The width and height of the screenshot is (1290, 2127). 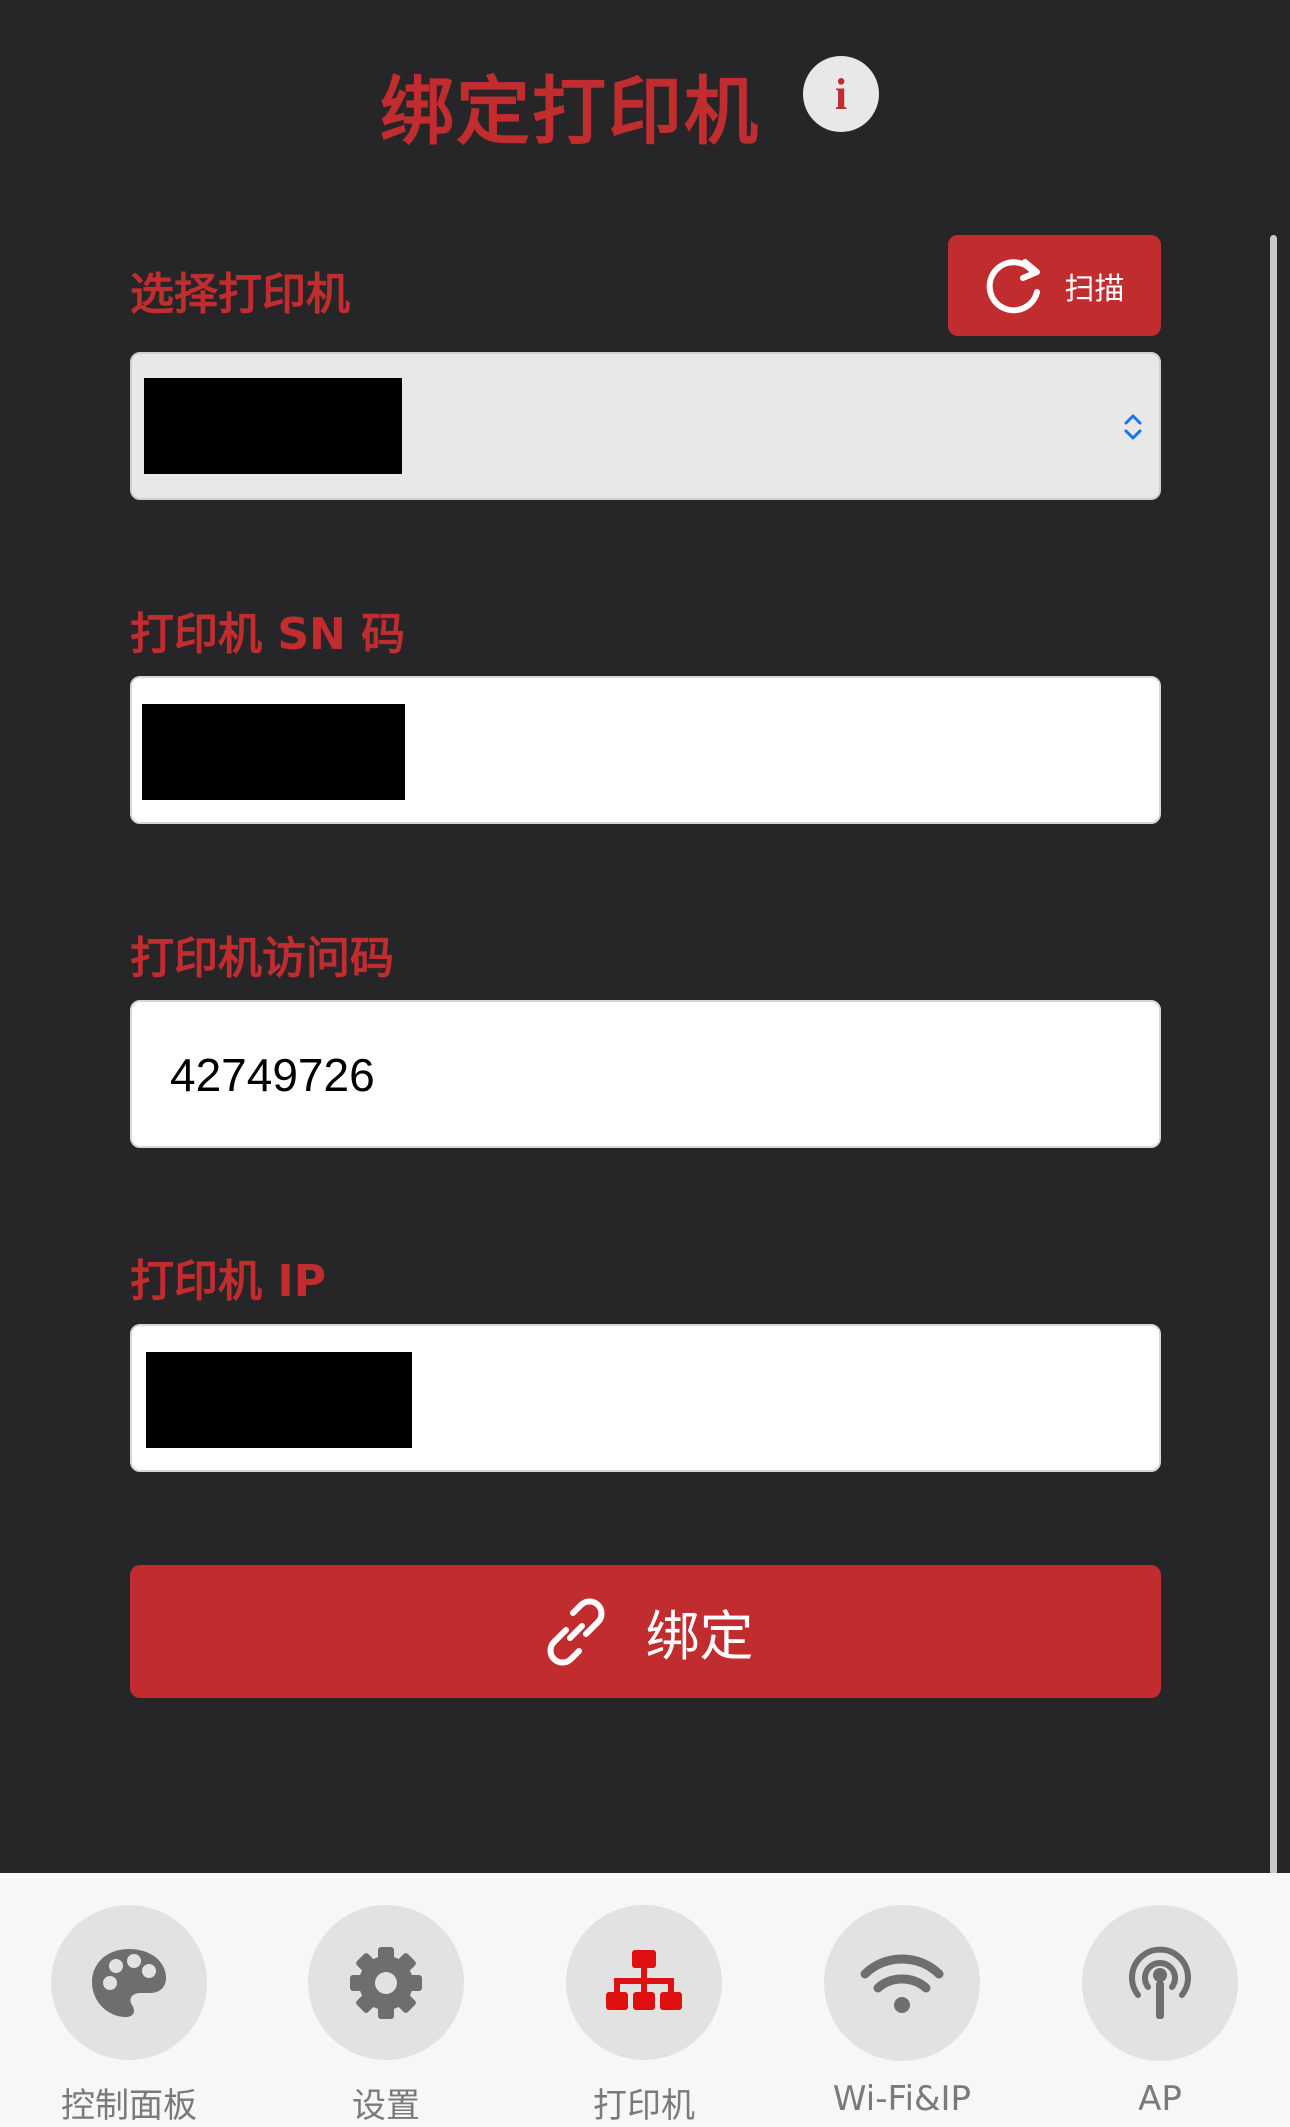 What do you see at coordinates (645, 1398) in the screenshot?
I see `ip-input` at bounding box center [645, 1398].